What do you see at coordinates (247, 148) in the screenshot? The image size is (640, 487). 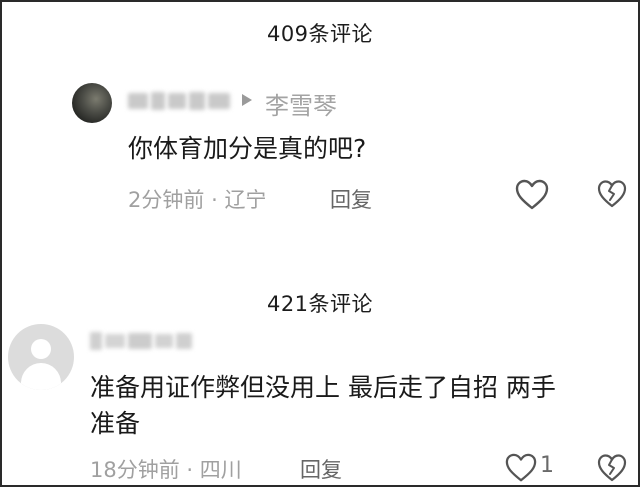 I see `comment-text: 你体育加分是真的吧?` at bounding box center [247, 148].